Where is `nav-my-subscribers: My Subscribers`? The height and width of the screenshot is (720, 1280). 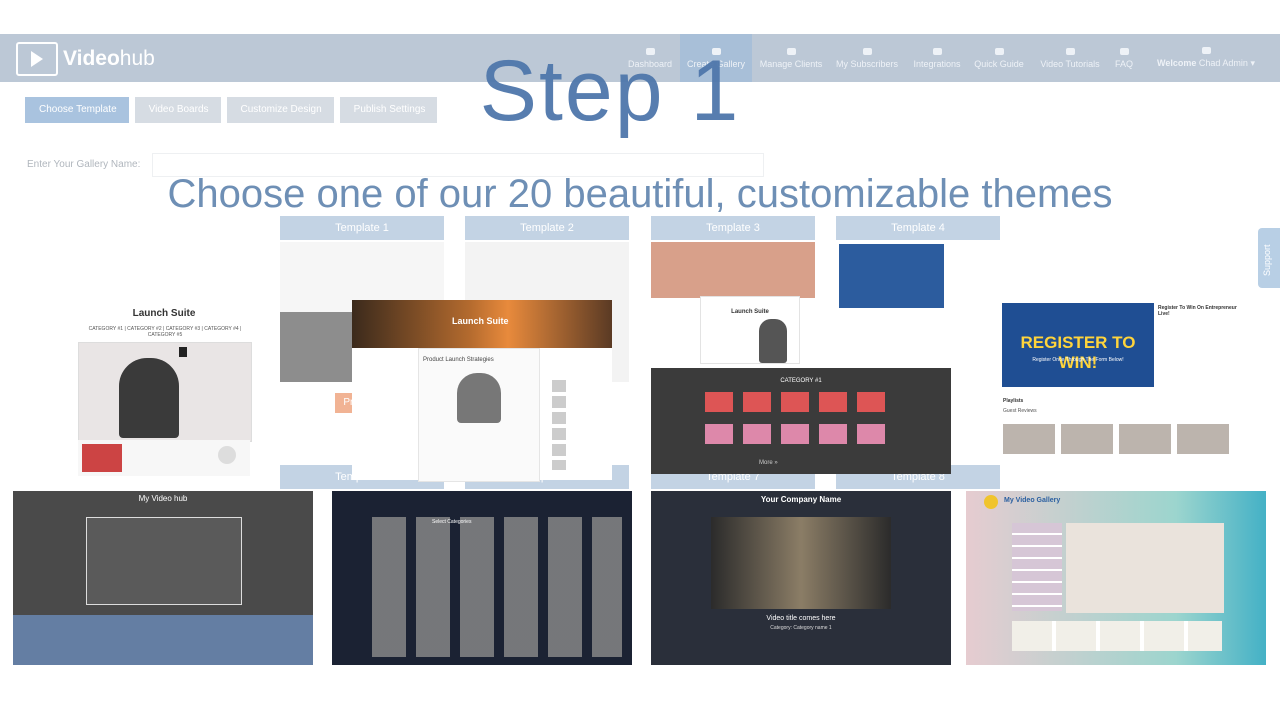
nav-my-subscribers: My Subscribers is located at coordinates (867, 58).